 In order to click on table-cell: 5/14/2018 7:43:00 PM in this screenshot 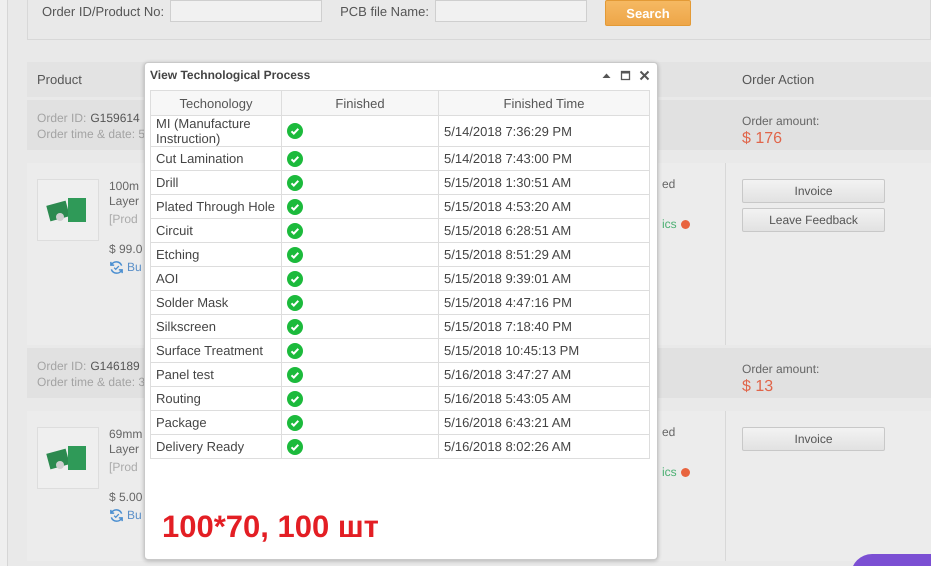, I will do `click(544, 158)`.